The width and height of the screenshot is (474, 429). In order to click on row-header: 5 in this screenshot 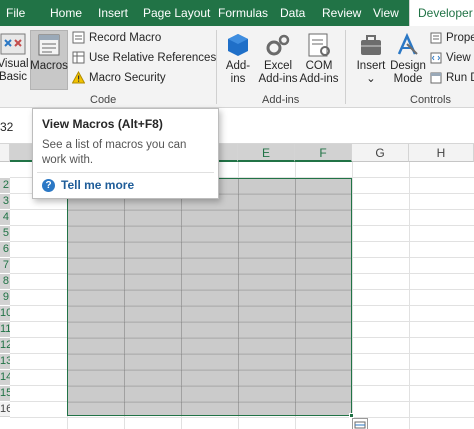, I will do `click(5, 233)`.